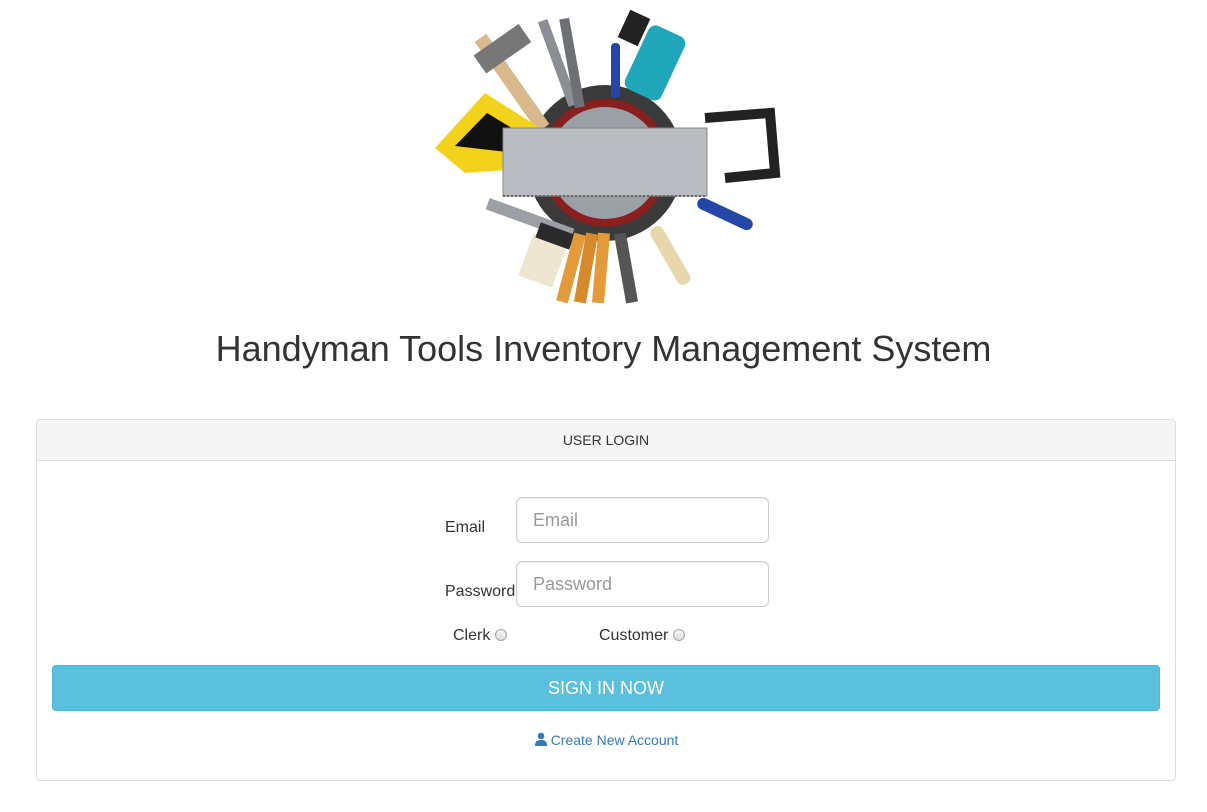 The width and height of the screenshot is (1207, 812). I want to click on clerk-label: Clerk, so click(472, 635).